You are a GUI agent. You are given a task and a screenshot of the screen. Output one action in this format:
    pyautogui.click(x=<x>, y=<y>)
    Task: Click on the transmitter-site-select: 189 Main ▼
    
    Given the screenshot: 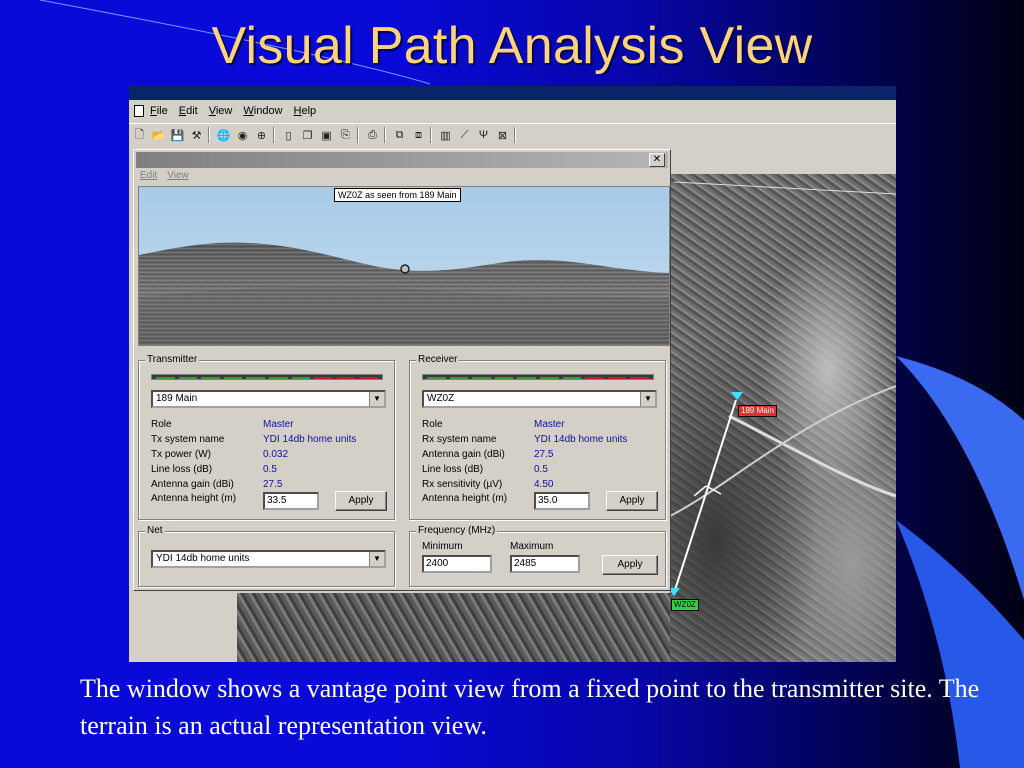 What is the action you would take?
    pyautogui.click(x=268, y=399)
    